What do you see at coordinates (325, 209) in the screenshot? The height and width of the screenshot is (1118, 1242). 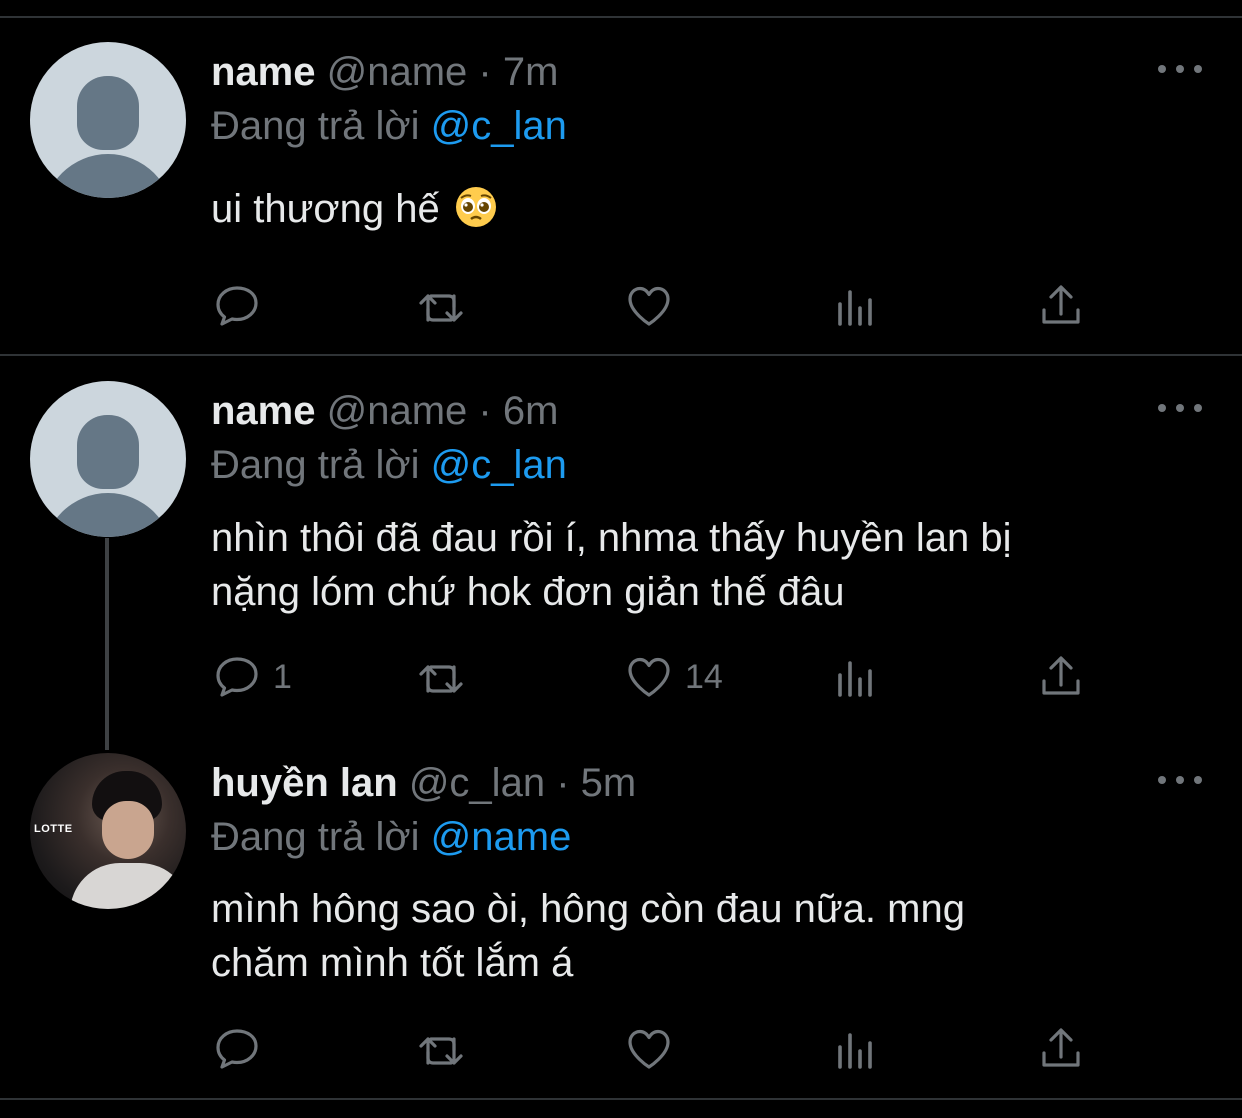 I see `tweet-text-content: ui thương hế` at bounding box center [325, 209].